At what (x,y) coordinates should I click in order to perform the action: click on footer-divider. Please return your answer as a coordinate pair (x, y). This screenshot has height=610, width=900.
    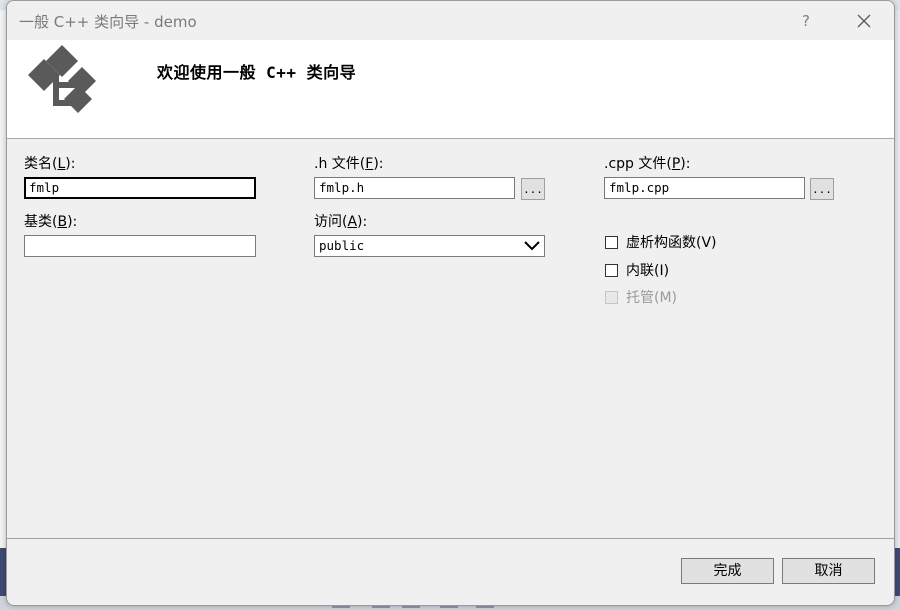
    Looking at the image, I should click on (450, 538).